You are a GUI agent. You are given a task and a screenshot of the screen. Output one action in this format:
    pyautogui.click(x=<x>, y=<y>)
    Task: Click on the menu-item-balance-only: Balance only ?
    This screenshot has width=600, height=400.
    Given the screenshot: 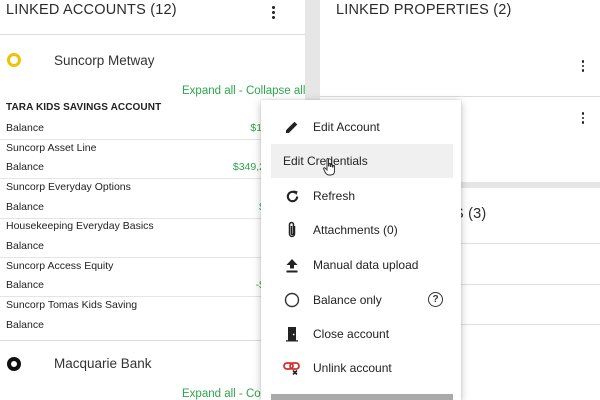 What is the action you would take?
    pyautogui.click(x=362, y=300)
    